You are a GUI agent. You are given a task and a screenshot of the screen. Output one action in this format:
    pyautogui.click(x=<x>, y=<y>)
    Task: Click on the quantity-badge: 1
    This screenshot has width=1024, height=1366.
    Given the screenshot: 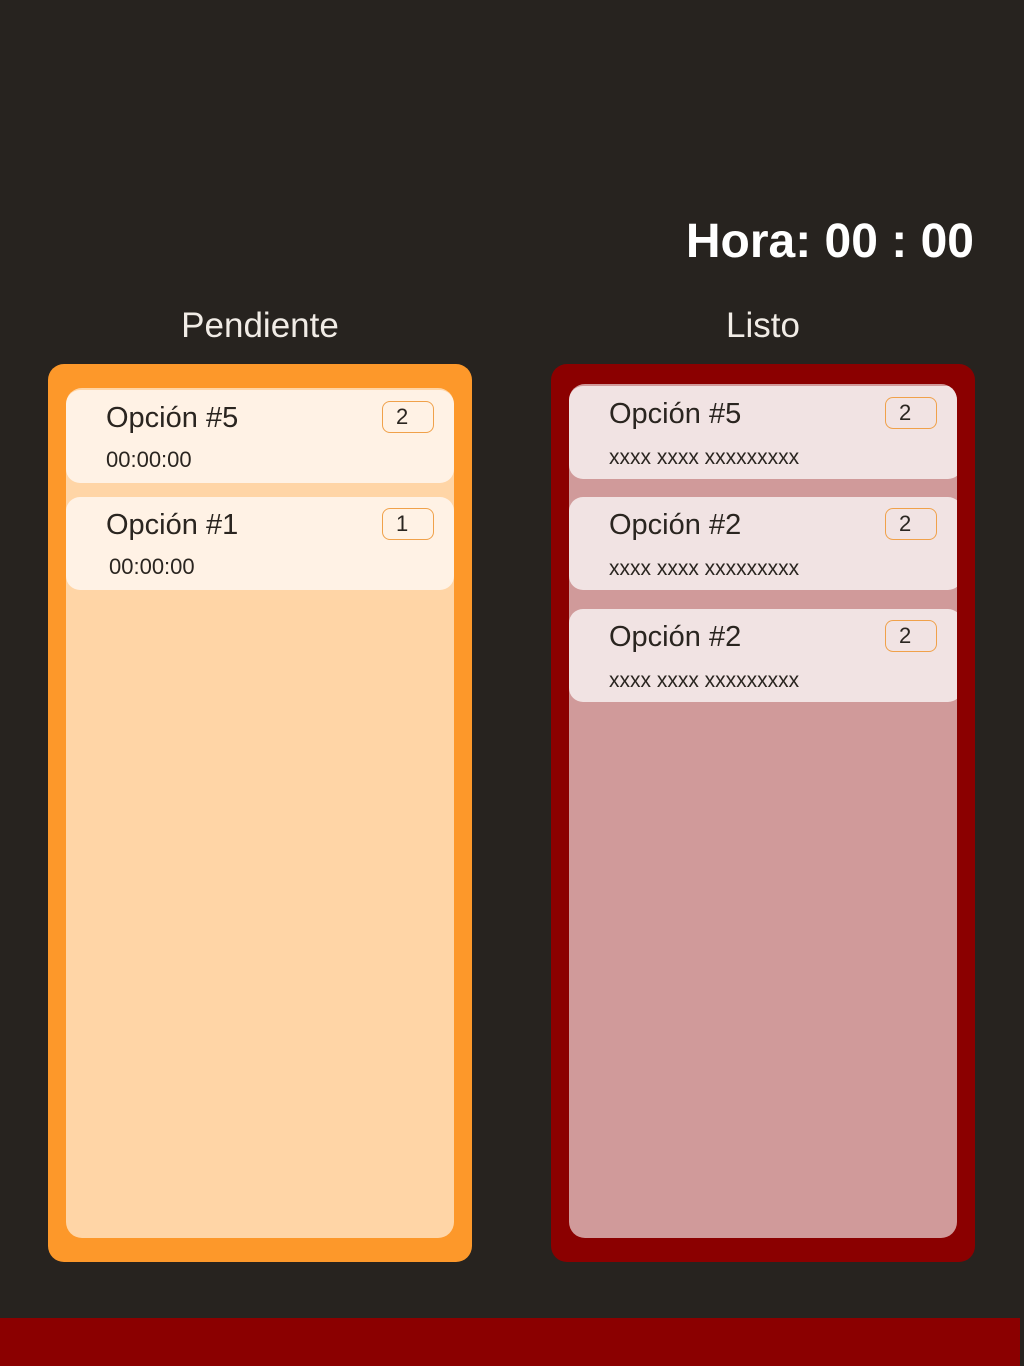 What is the action you would take?
    pyautogui.click(x=408, y=524)
    